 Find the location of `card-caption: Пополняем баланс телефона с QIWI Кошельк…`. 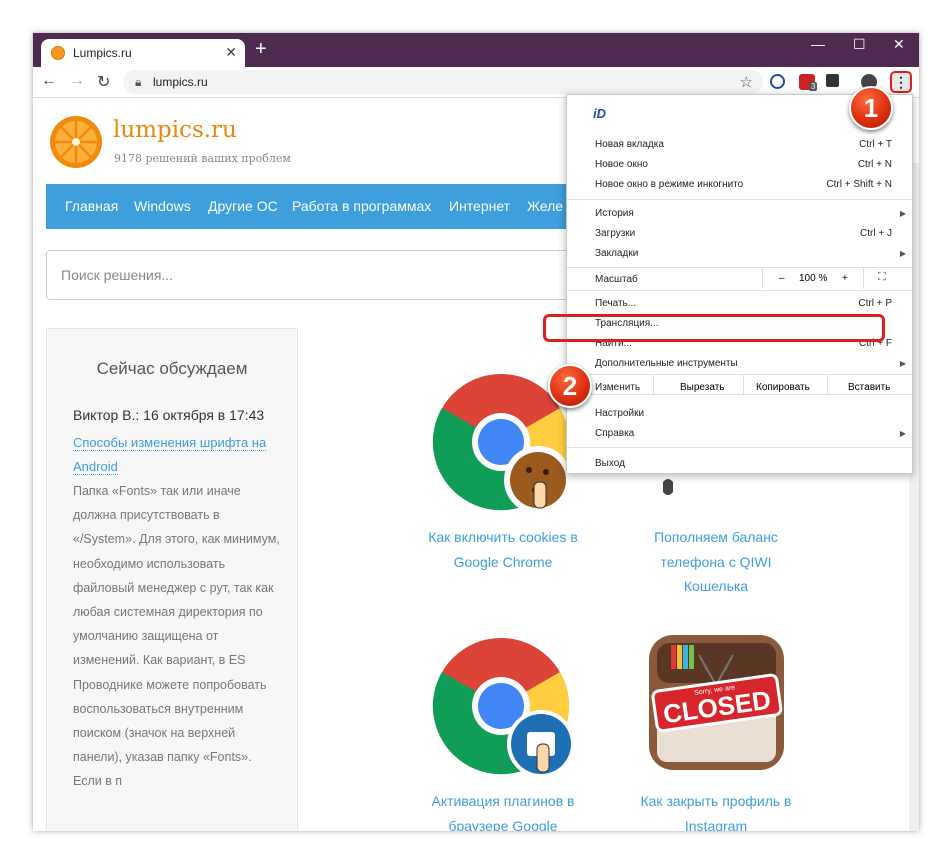

card-caption: Пополняем баланс телефона с QIWI Кошельк… is located at coordinates (716, 562).